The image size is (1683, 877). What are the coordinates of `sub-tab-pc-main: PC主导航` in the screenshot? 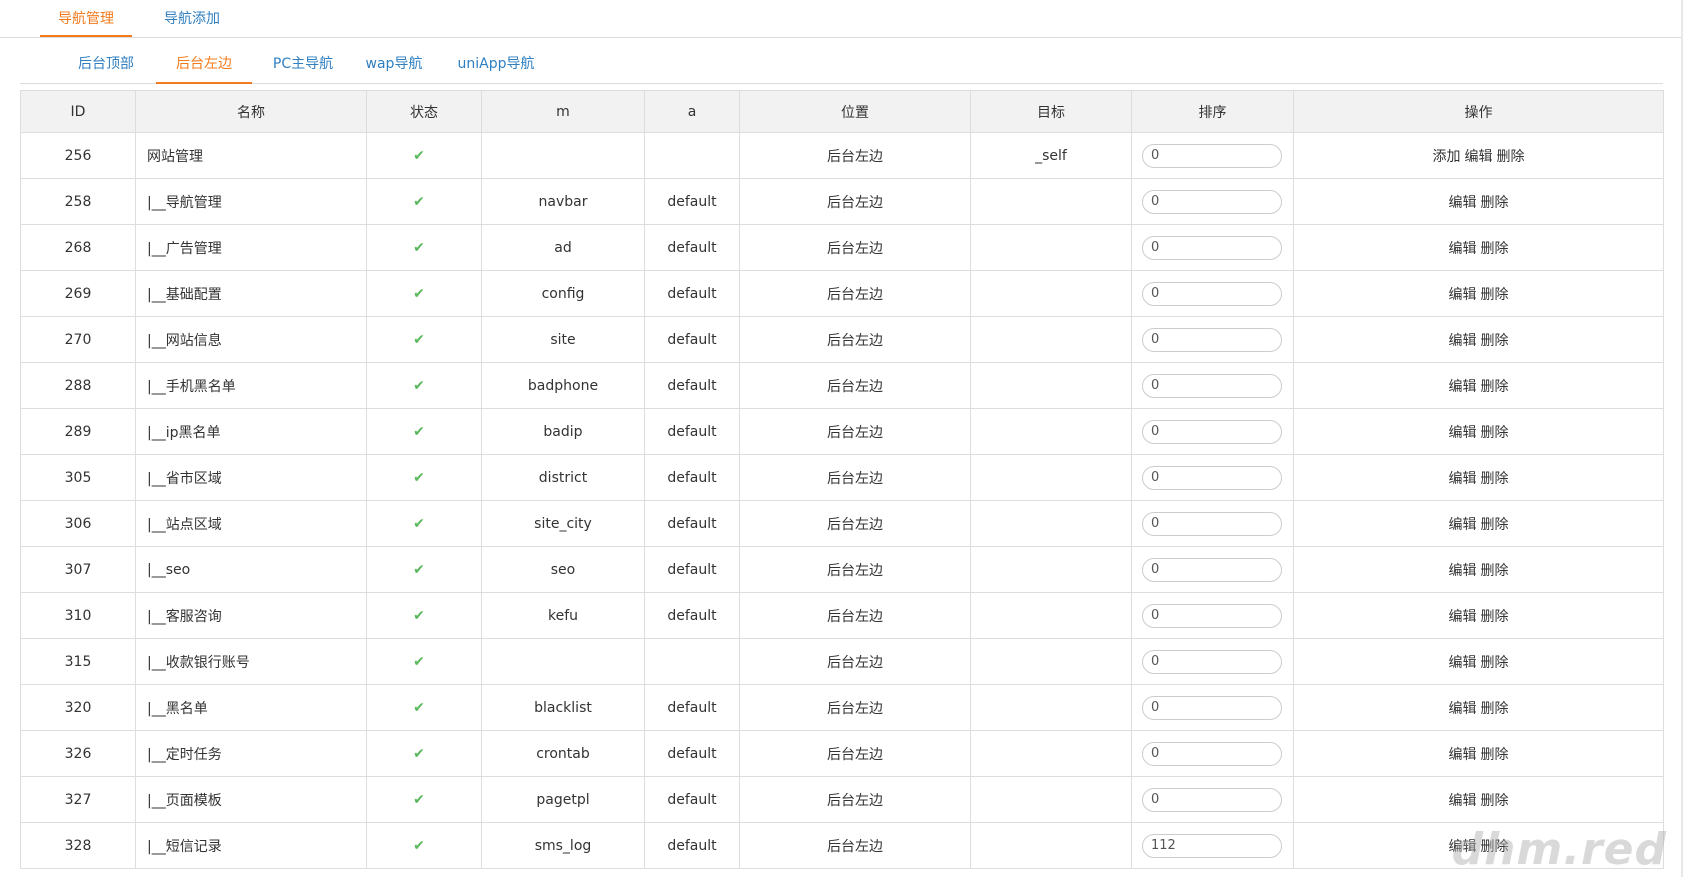 It's located at (303, 66).